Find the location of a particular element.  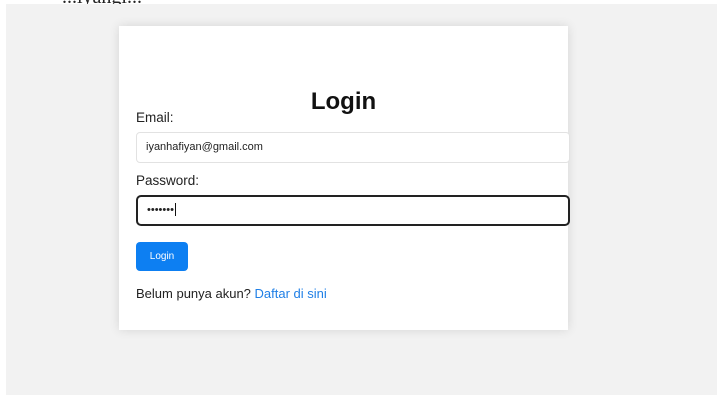

password-field-value: ••••••• is located at coordinates (160, 210).